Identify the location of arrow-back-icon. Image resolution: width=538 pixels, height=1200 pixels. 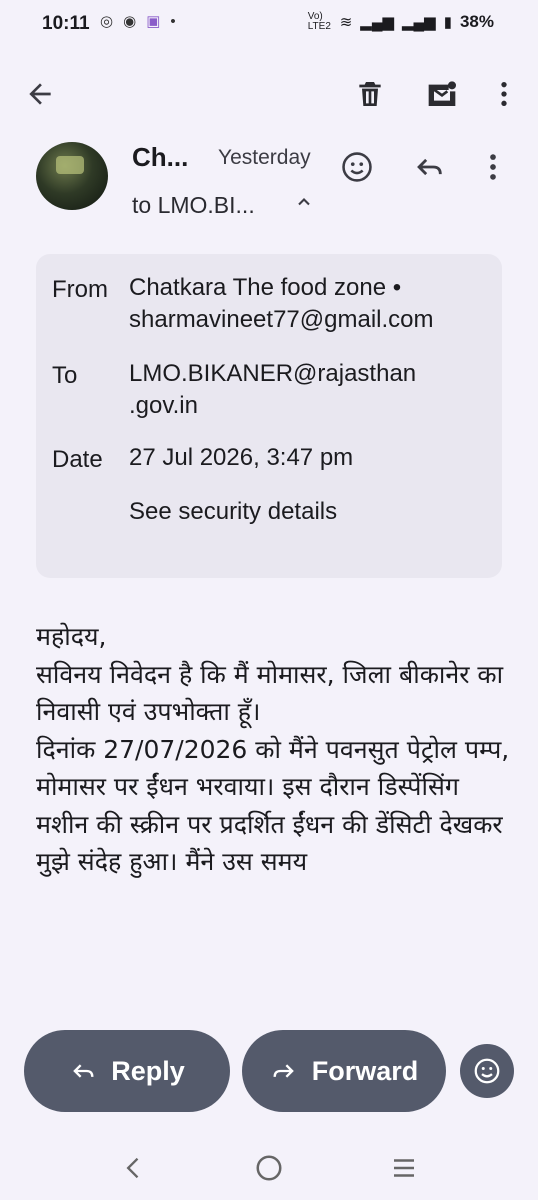
(40, 94).